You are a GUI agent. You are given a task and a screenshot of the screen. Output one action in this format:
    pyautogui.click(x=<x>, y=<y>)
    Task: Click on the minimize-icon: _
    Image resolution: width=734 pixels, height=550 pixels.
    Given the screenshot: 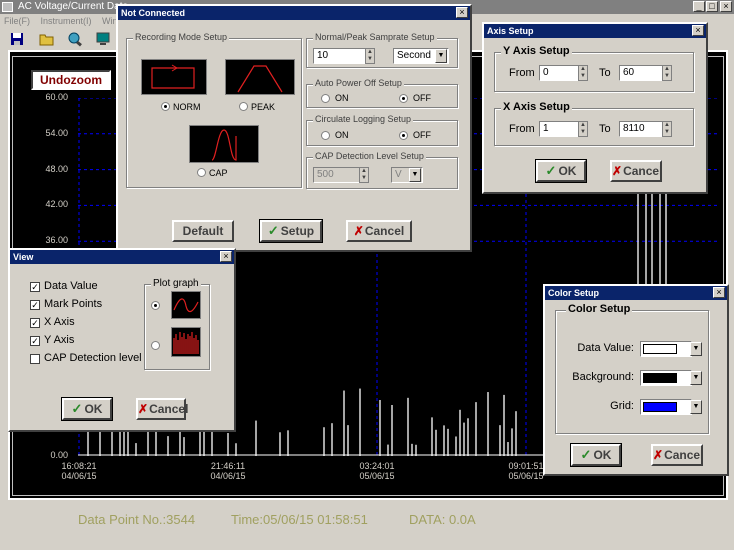 What is the action you would take?
    pyautogui.click(x=699, y=6)
    